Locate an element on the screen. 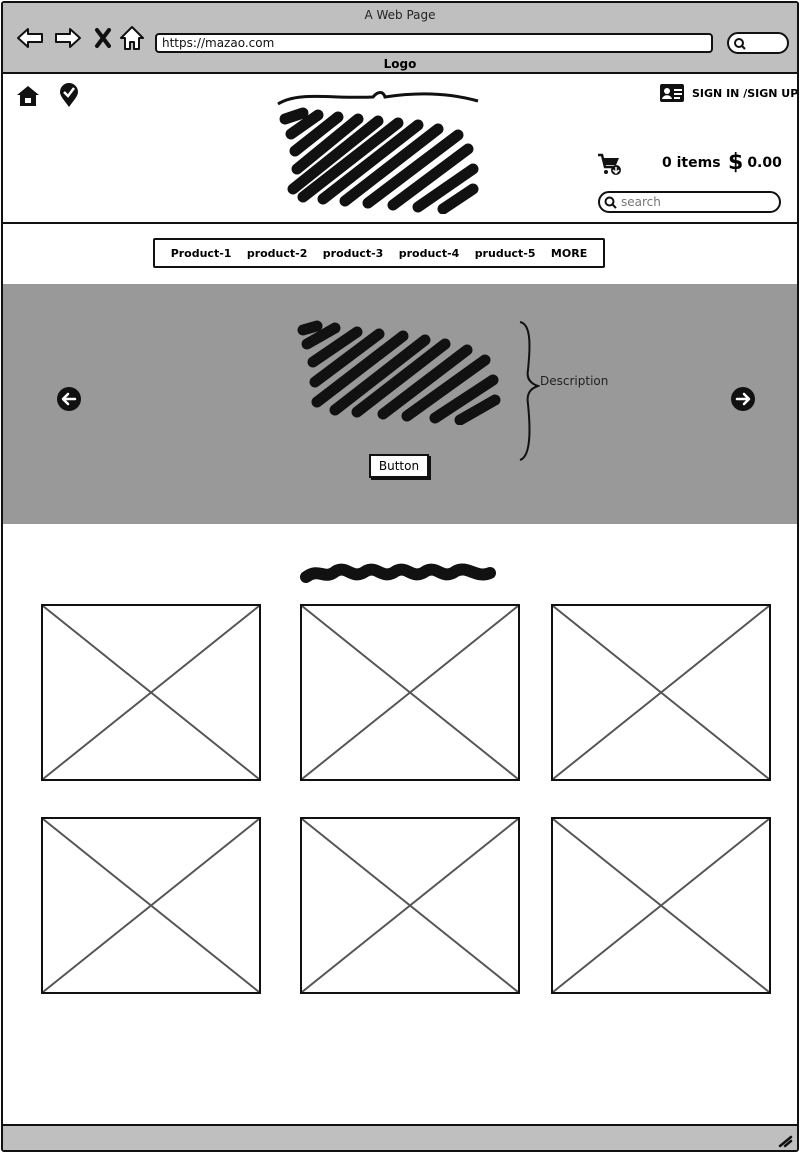 Image resolution: width=800 pixels, height=1153 pixels. nav-item-product-1: Product-1 is located at coordinates (201, 253).